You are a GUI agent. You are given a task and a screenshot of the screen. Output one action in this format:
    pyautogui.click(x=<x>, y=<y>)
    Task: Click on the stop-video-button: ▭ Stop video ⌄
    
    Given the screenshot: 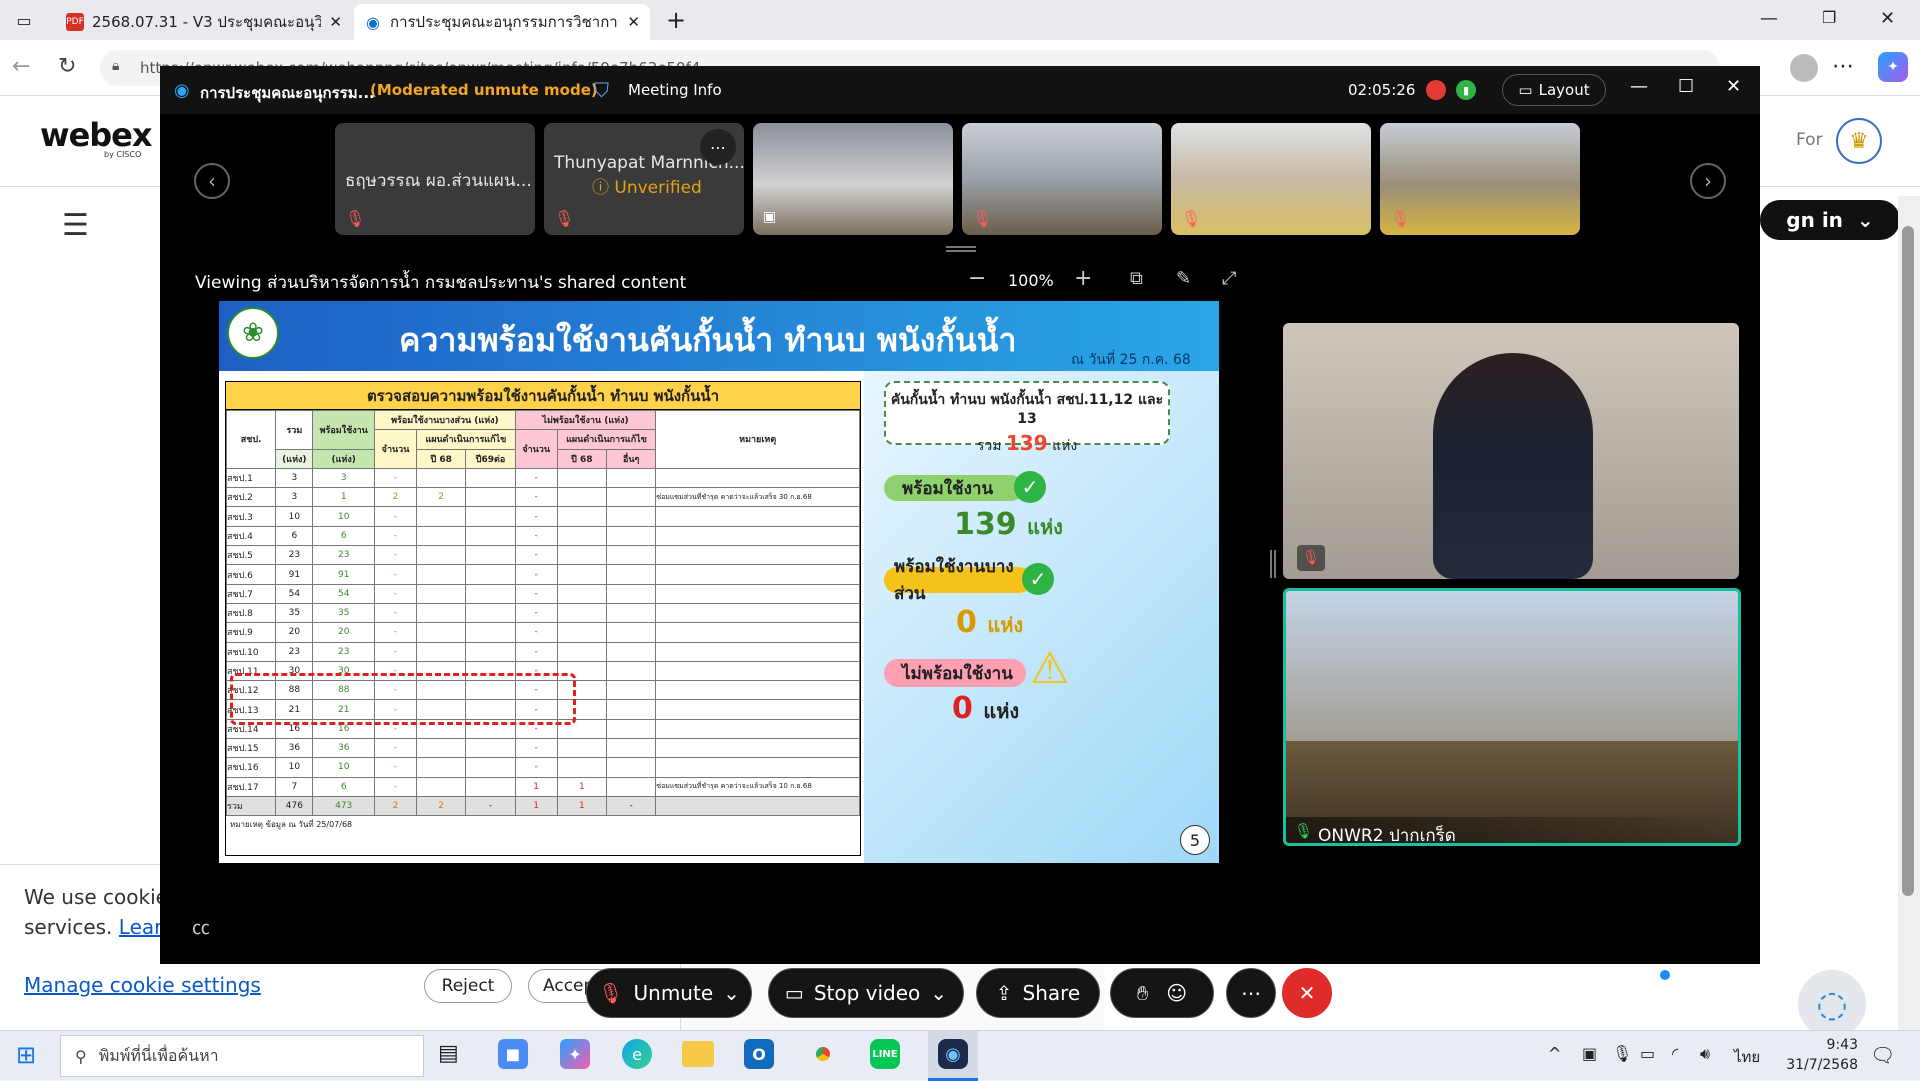 What is the action you would take?
    pyautogui.click(x=866, y=993)
    